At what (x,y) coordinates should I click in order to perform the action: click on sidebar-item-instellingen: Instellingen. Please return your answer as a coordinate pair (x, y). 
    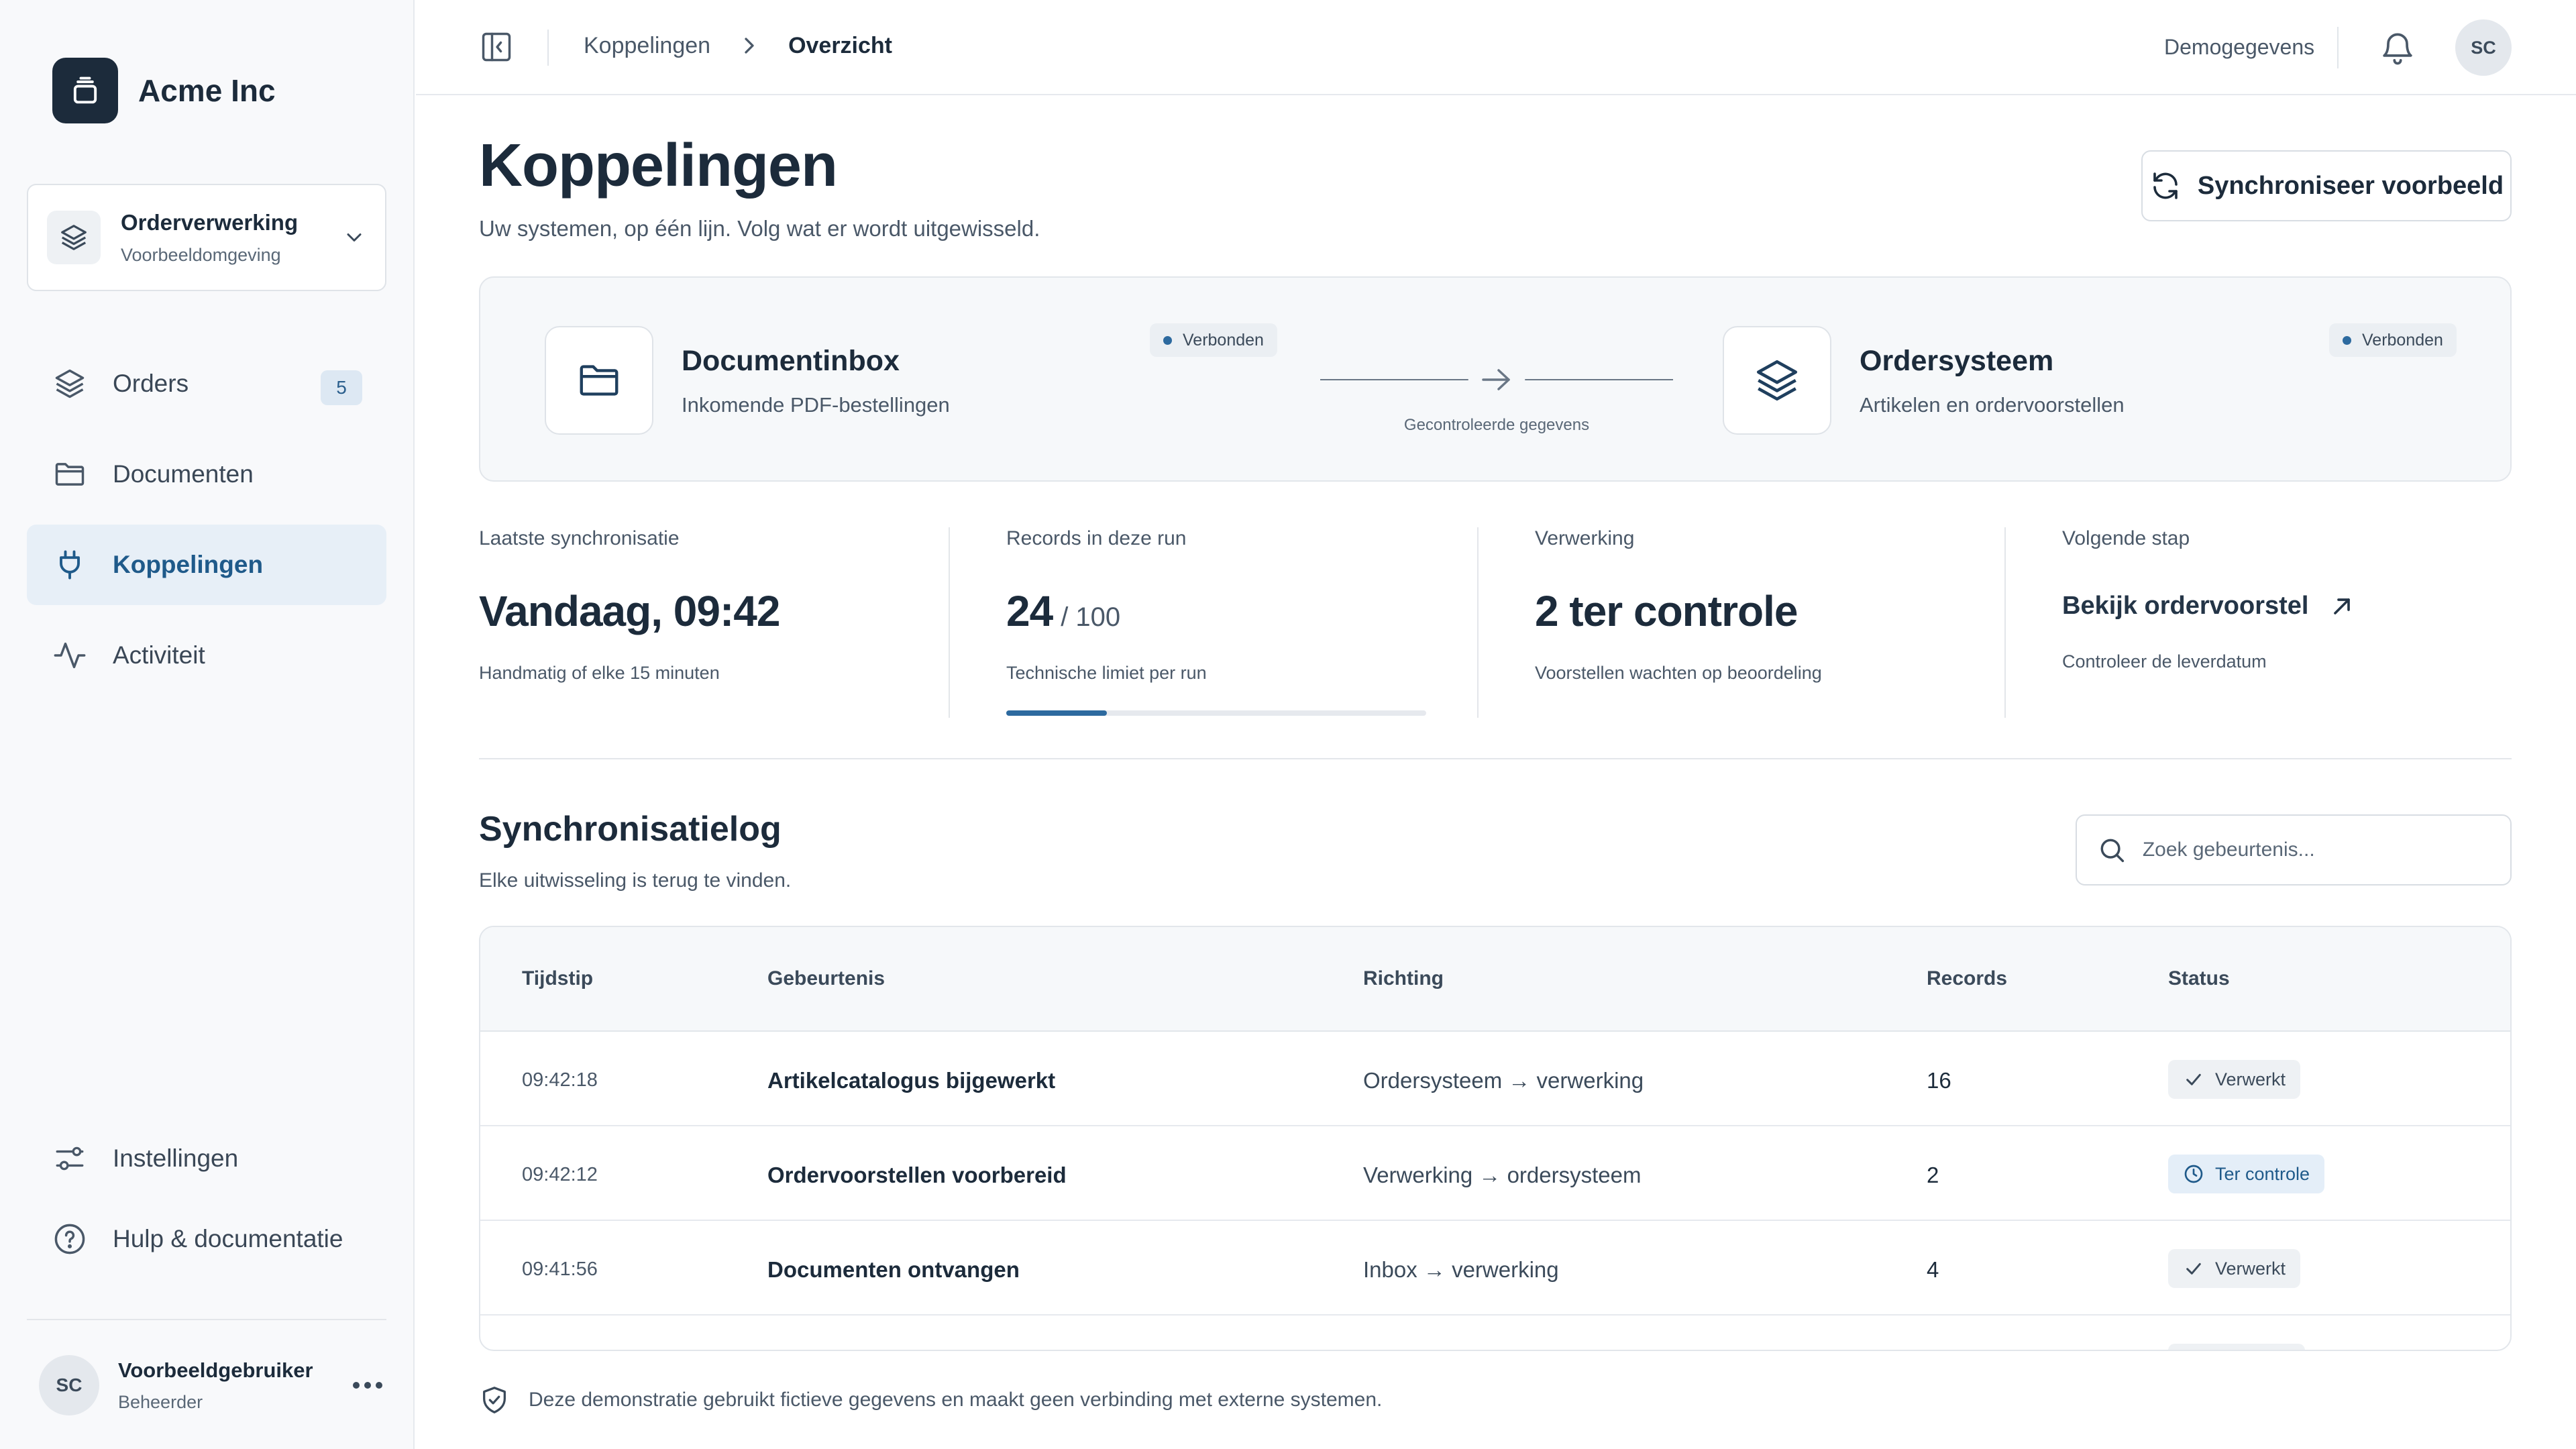
    Looking at the image, I should click on (206, 1158).